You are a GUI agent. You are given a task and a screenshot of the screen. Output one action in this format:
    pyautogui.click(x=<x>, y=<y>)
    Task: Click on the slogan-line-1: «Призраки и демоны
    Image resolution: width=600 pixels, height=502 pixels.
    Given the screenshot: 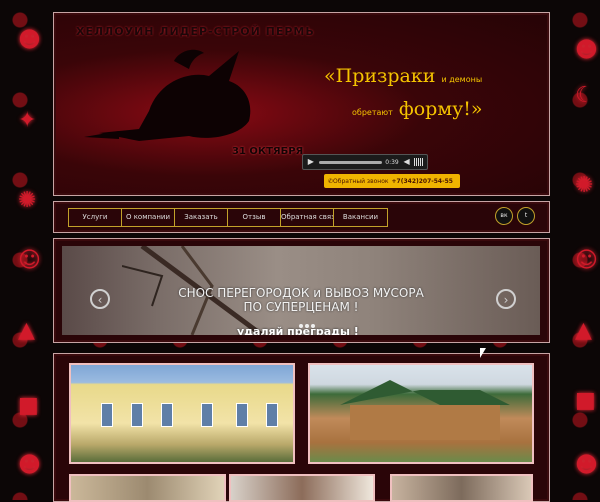 What is the action you would take?
    pyautogui.click(x=403, y=76)
    